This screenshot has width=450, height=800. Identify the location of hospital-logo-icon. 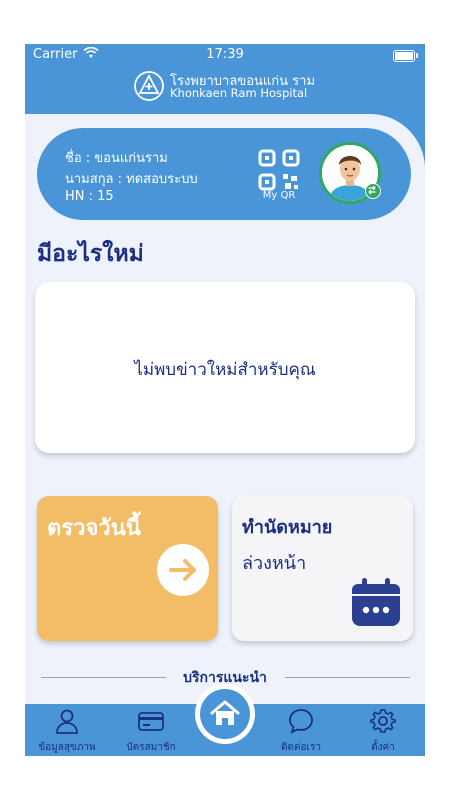
(149, 86).